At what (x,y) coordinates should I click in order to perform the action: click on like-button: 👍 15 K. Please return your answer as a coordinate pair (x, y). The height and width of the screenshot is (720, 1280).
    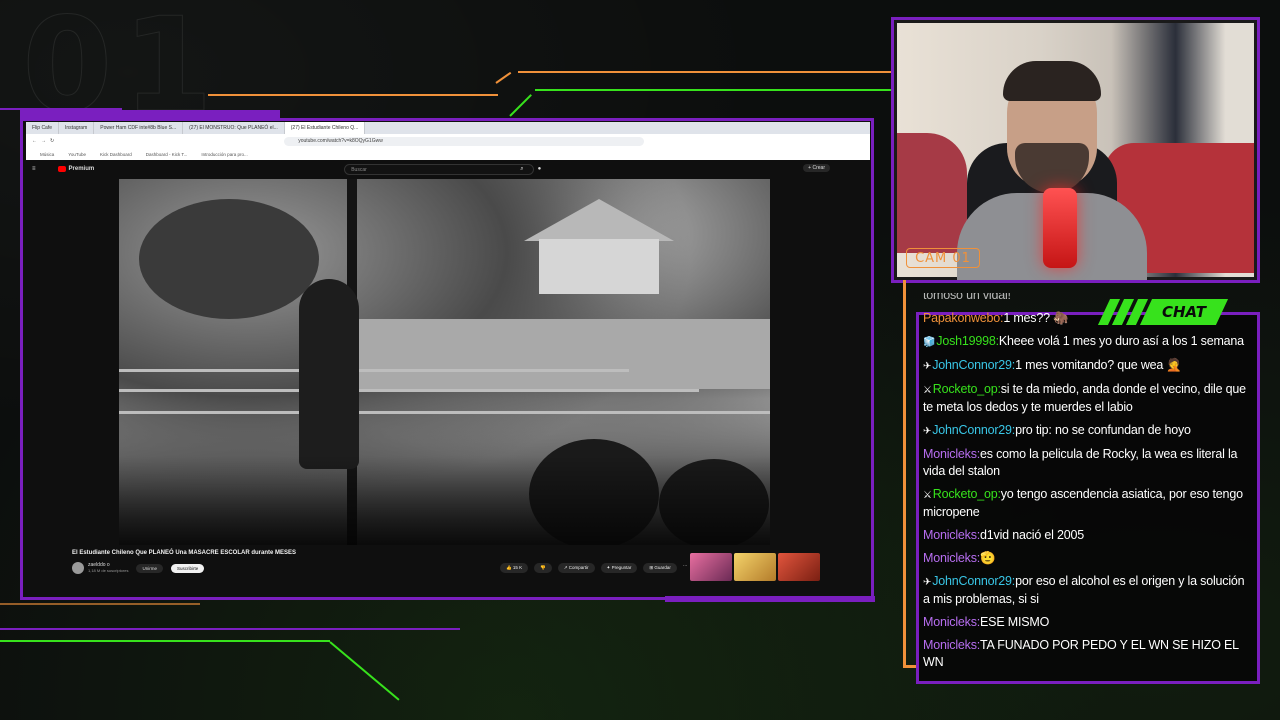
    Looking at the image, I should click on (514, 568).